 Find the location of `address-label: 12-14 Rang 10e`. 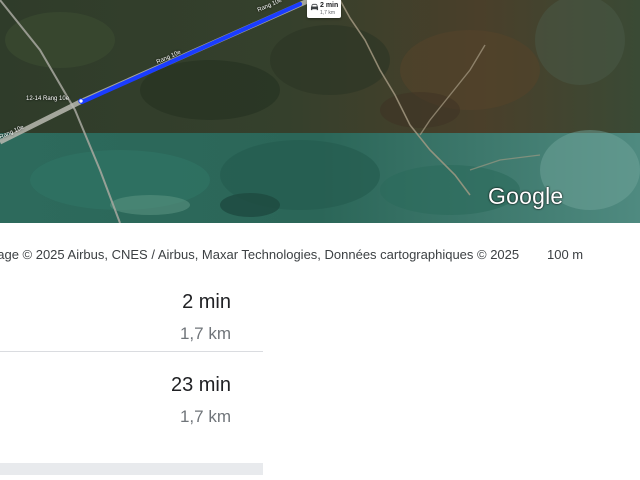

address-label: 12-14 Rang 10e is located at coordinates (48, 99).